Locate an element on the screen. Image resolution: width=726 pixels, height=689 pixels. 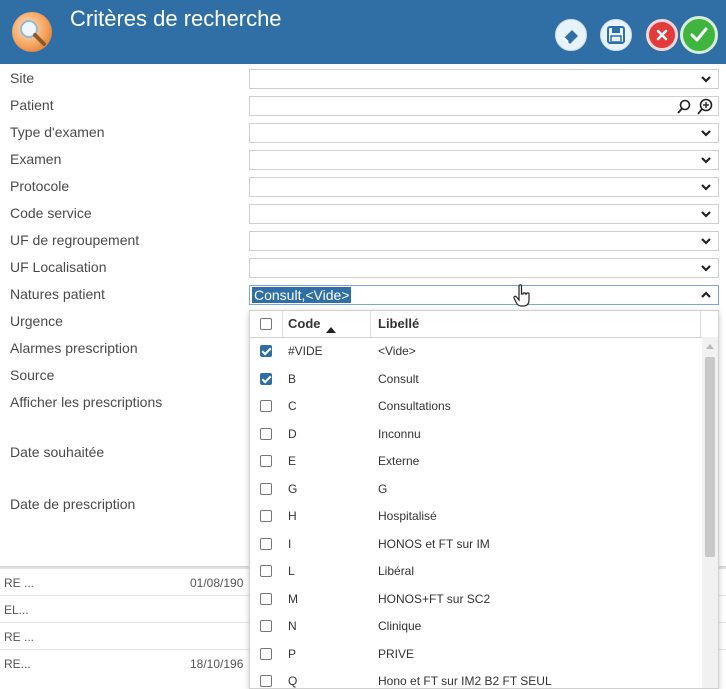
dropdown-header: Code Libellé is located at coordinates (484, 324).